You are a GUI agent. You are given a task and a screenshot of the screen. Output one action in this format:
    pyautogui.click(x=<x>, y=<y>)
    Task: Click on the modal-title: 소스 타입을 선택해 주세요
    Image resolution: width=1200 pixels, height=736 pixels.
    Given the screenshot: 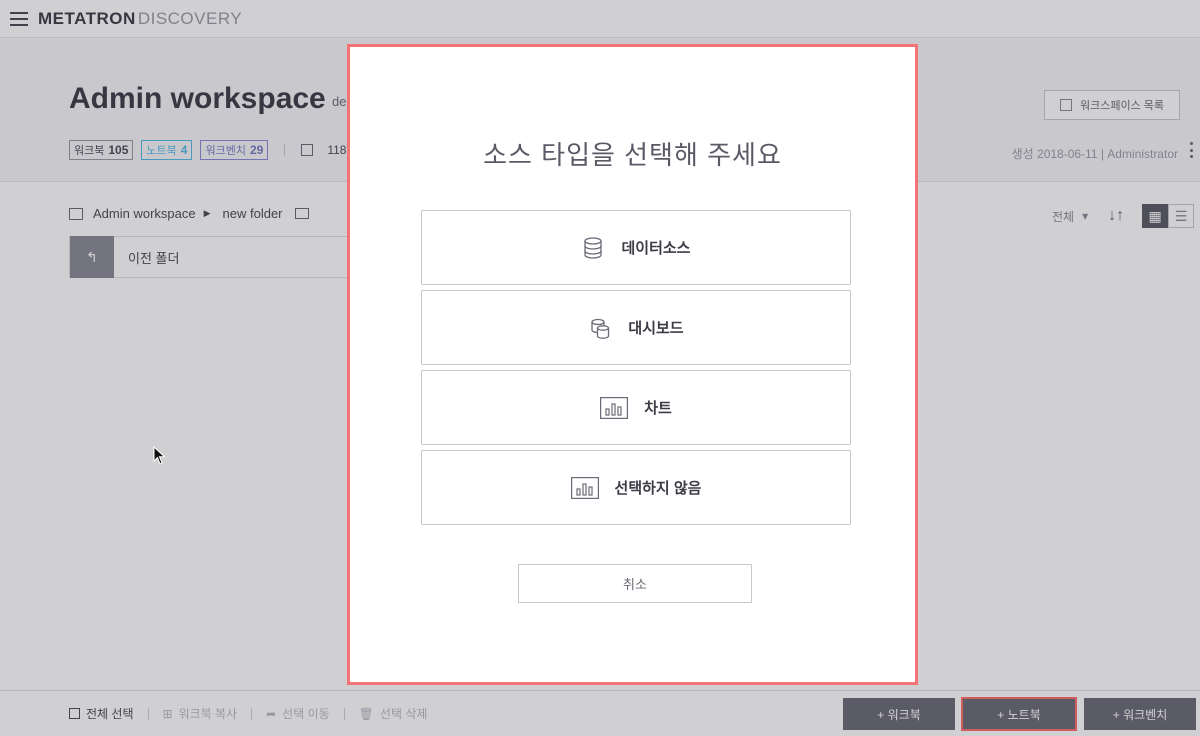 What is the action you would take?
    pyautogui.click(x=632, y=155)
    